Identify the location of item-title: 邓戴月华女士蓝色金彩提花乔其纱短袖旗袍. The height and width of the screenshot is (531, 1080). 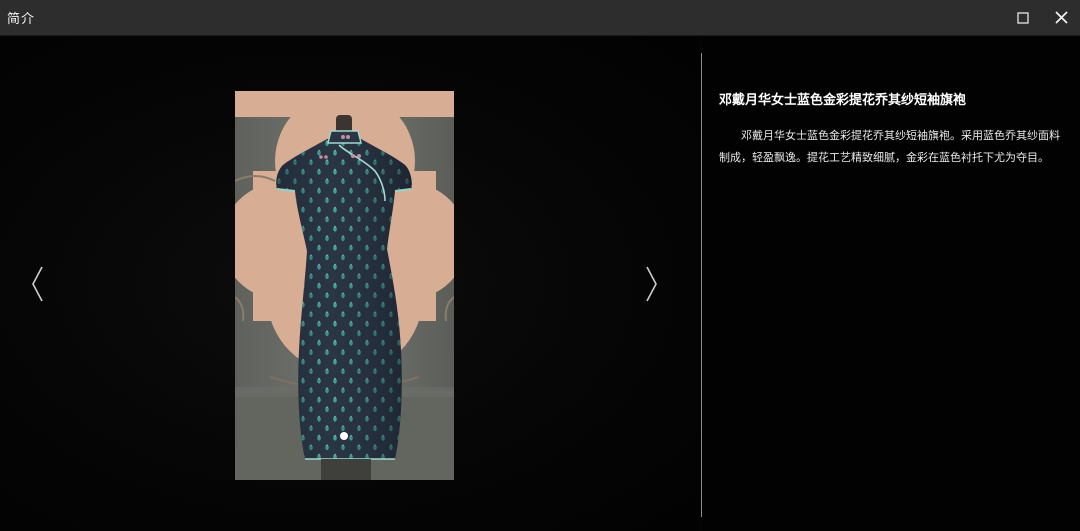
(843, 100).